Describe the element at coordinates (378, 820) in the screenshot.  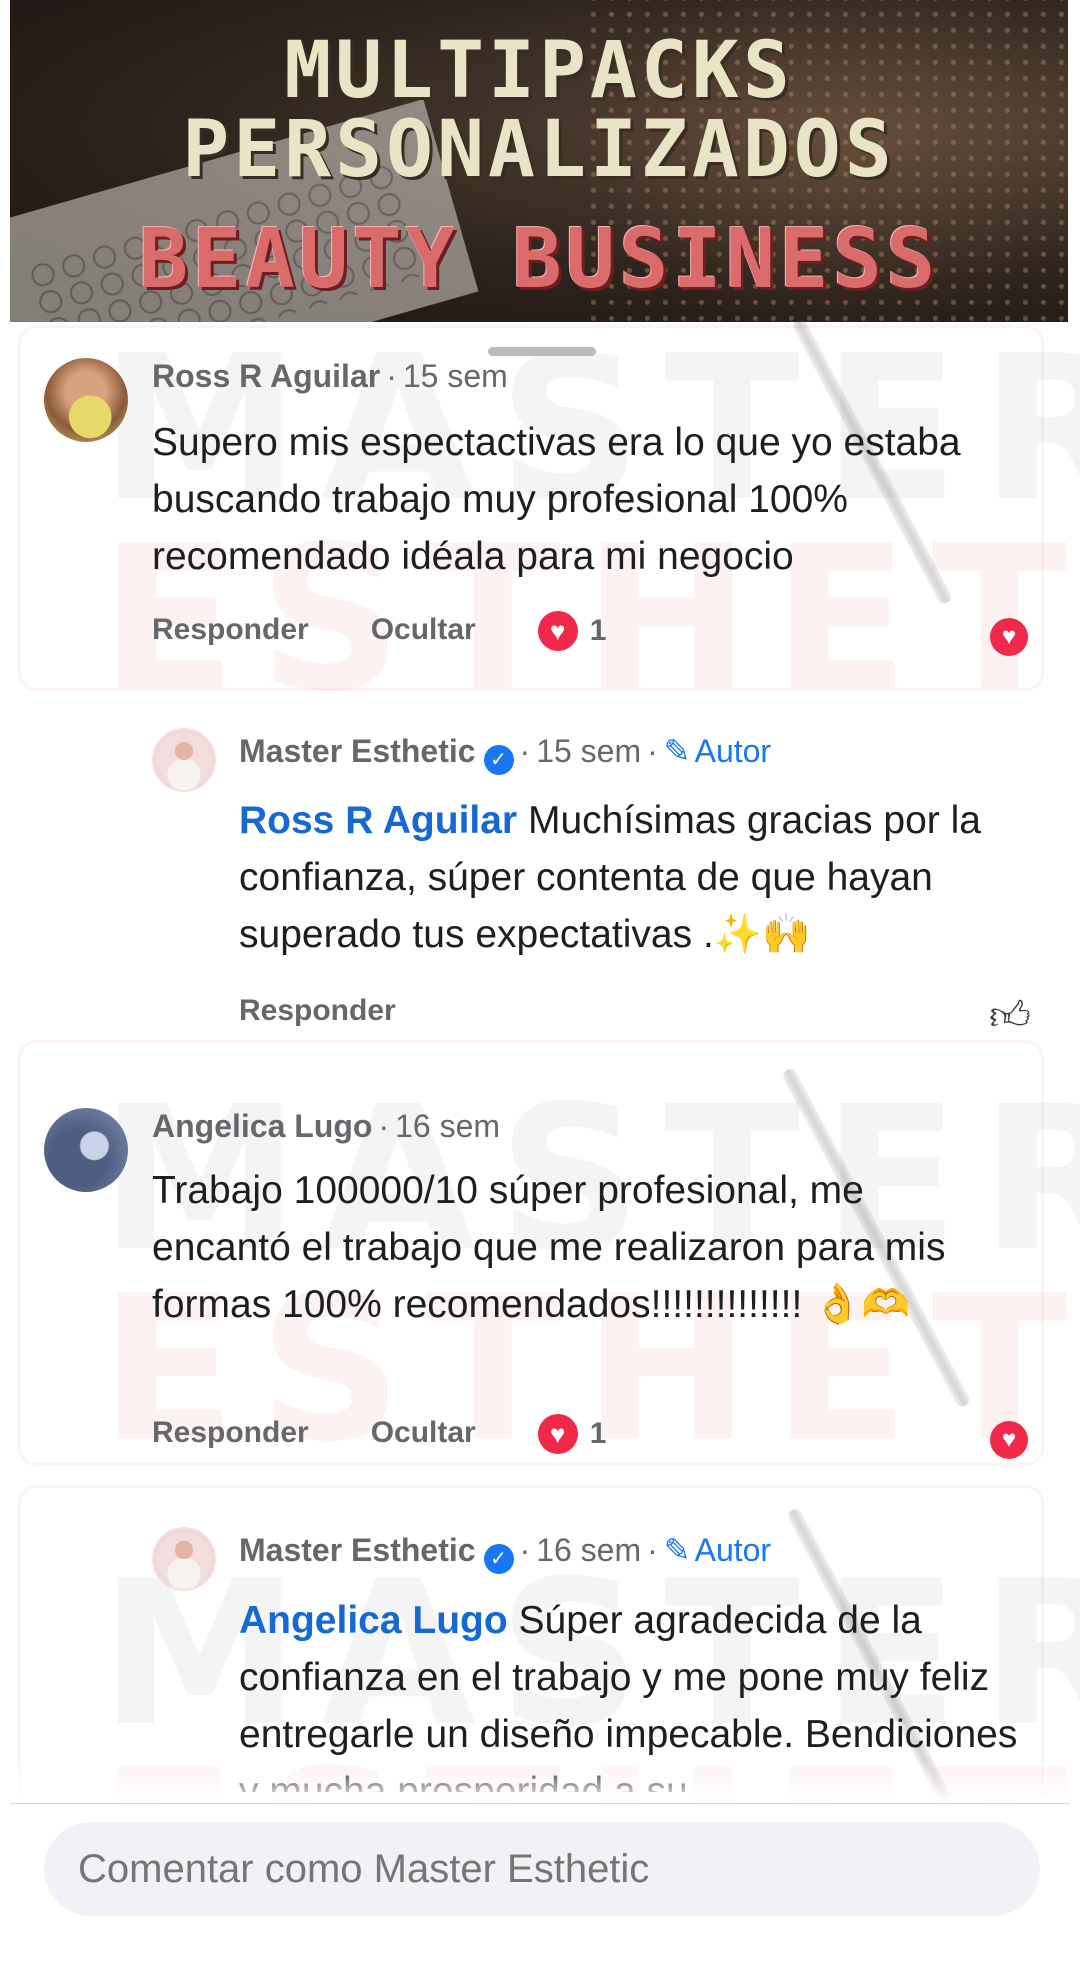
I see `mention-link: Ross R Aguilar` at that location.